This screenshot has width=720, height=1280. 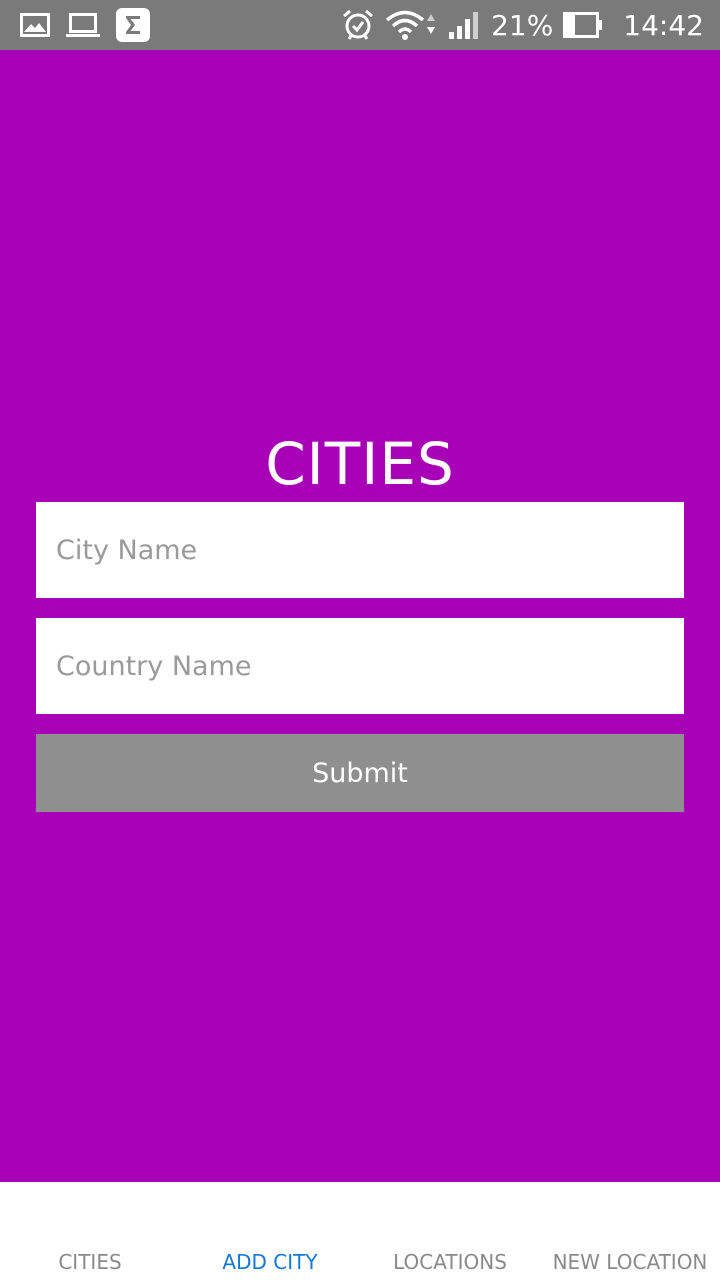 I want to click on gallery-icon, so click(x=35, y=25).